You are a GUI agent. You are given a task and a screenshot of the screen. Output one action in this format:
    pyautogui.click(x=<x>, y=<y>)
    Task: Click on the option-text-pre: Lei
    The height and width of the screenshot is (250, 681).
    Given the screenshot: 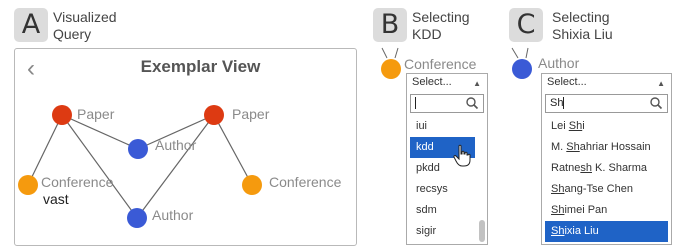 What is the action you would take?
    pyautogui.click(x=560, y=126)
    